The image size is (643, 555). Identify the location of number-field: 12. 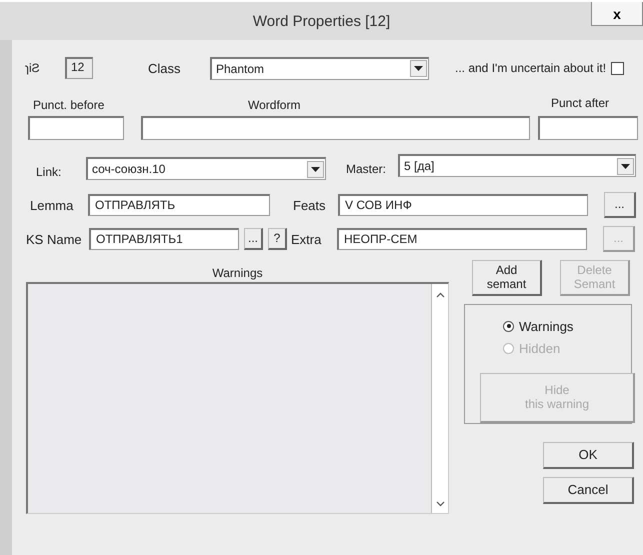
(79, 68).